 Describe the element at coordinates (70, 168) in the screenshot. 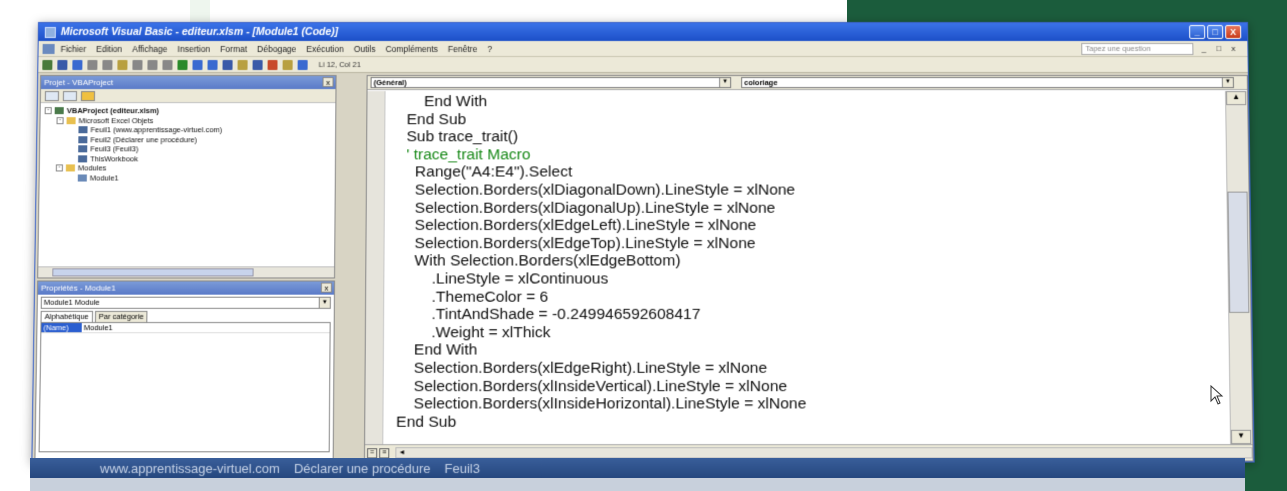

I see `folder-icon` at that location.